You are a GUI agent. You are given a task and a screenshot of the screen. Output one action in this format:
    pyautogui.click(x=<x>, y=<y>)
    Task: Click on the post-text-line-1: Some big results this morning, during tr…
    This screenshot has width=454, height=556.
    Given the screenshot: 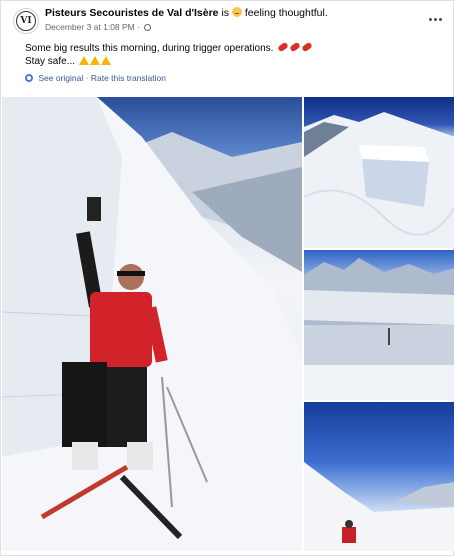 What is the action you would take?
    pyautogui.click(x=169, y=48)
    